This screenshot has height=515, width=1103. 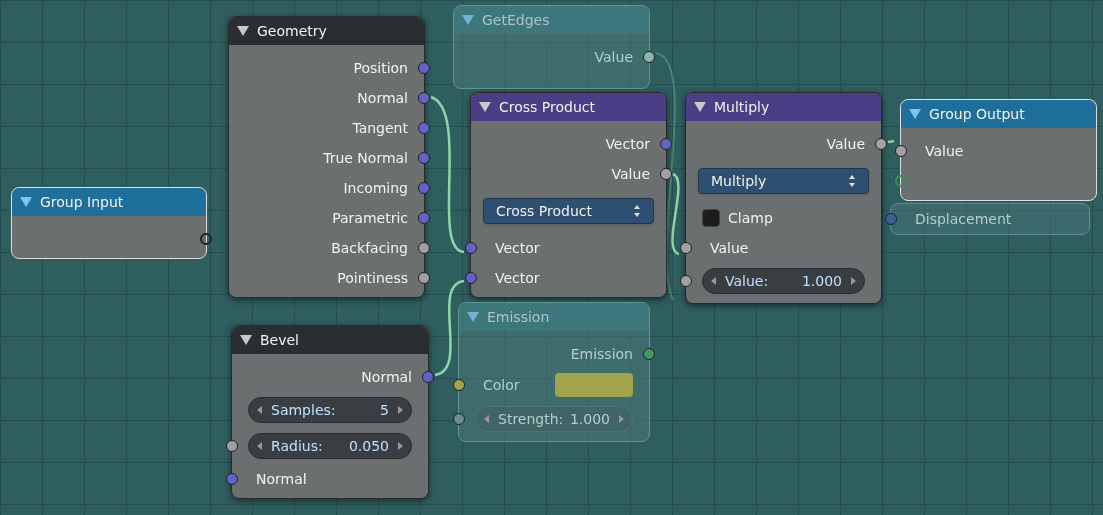 I want to click on number-field: Strength: 1.000, so click(x=554, y=419).